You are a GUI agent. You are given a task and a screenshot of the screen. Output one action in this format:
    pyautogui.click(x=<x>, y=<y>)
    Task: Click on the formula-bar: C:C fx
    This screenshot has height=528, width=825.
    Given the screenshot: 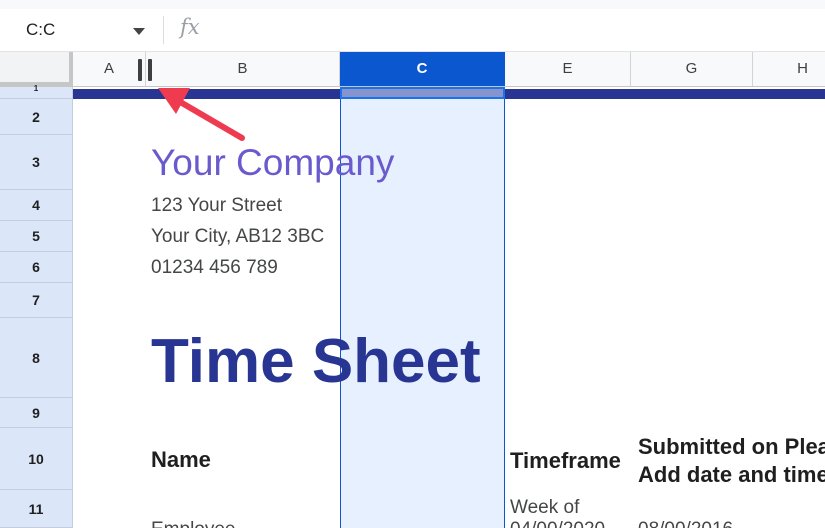 What is the action you would take?
    pyautogui.click(x=412, y=26)
    